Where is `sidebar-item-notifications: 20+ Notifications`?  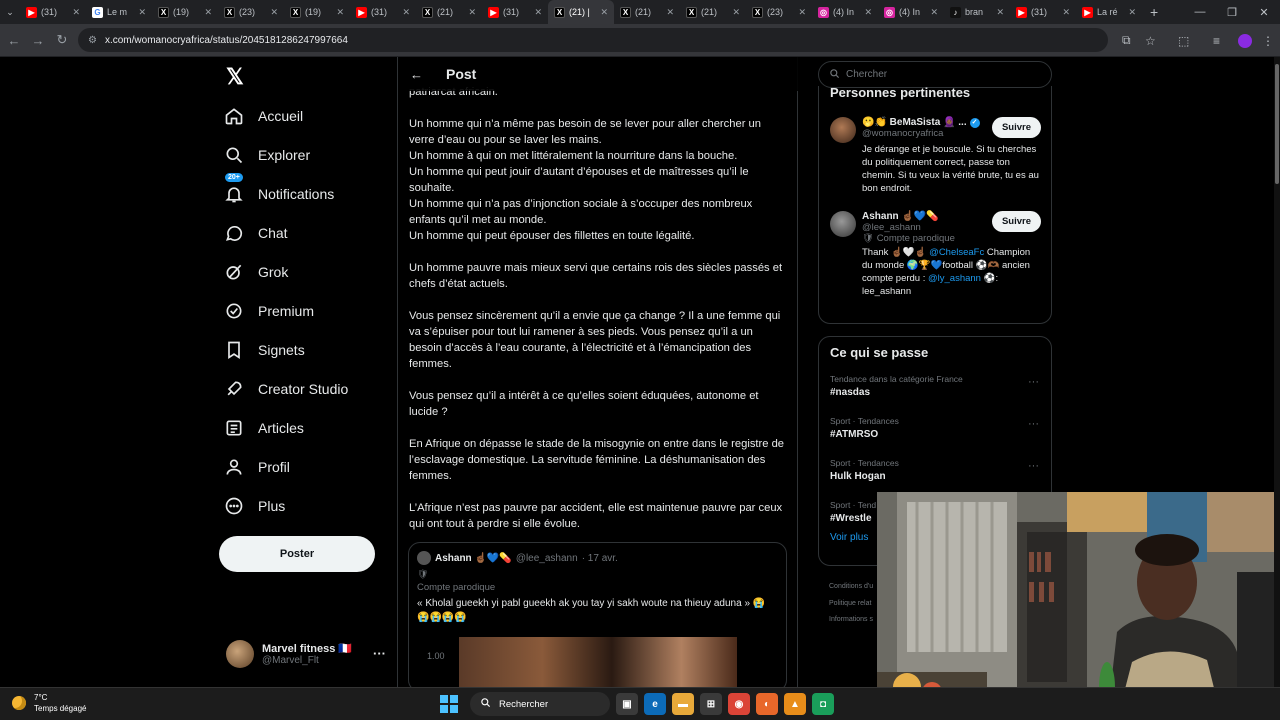
sidebar-item-notifications: 20+ Notifications is located at coordinates (307, 192).